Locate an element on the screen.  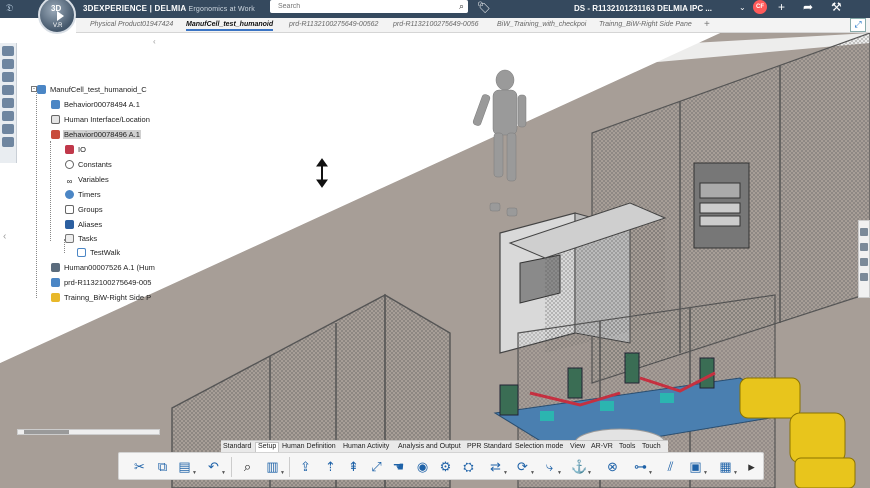
compass-icon: 3D V.R is located at coordinates (57, 17).